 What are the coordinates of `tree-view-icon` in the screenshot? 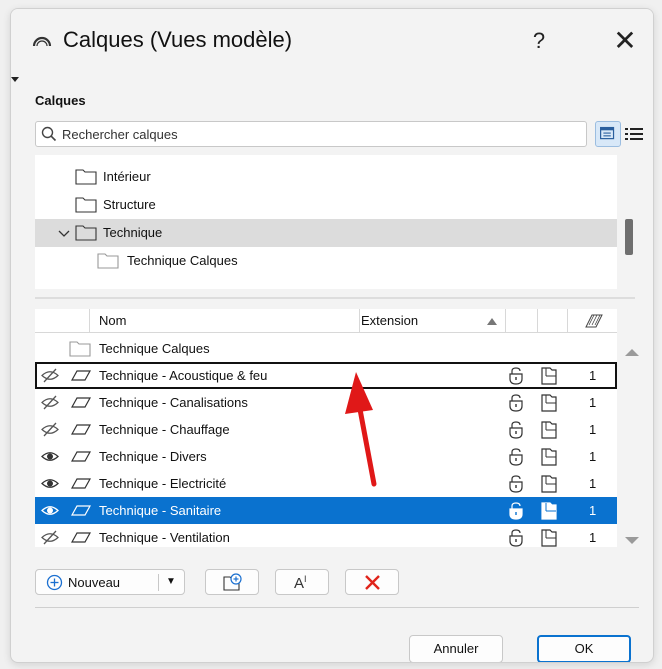 It's located at (607, 133).